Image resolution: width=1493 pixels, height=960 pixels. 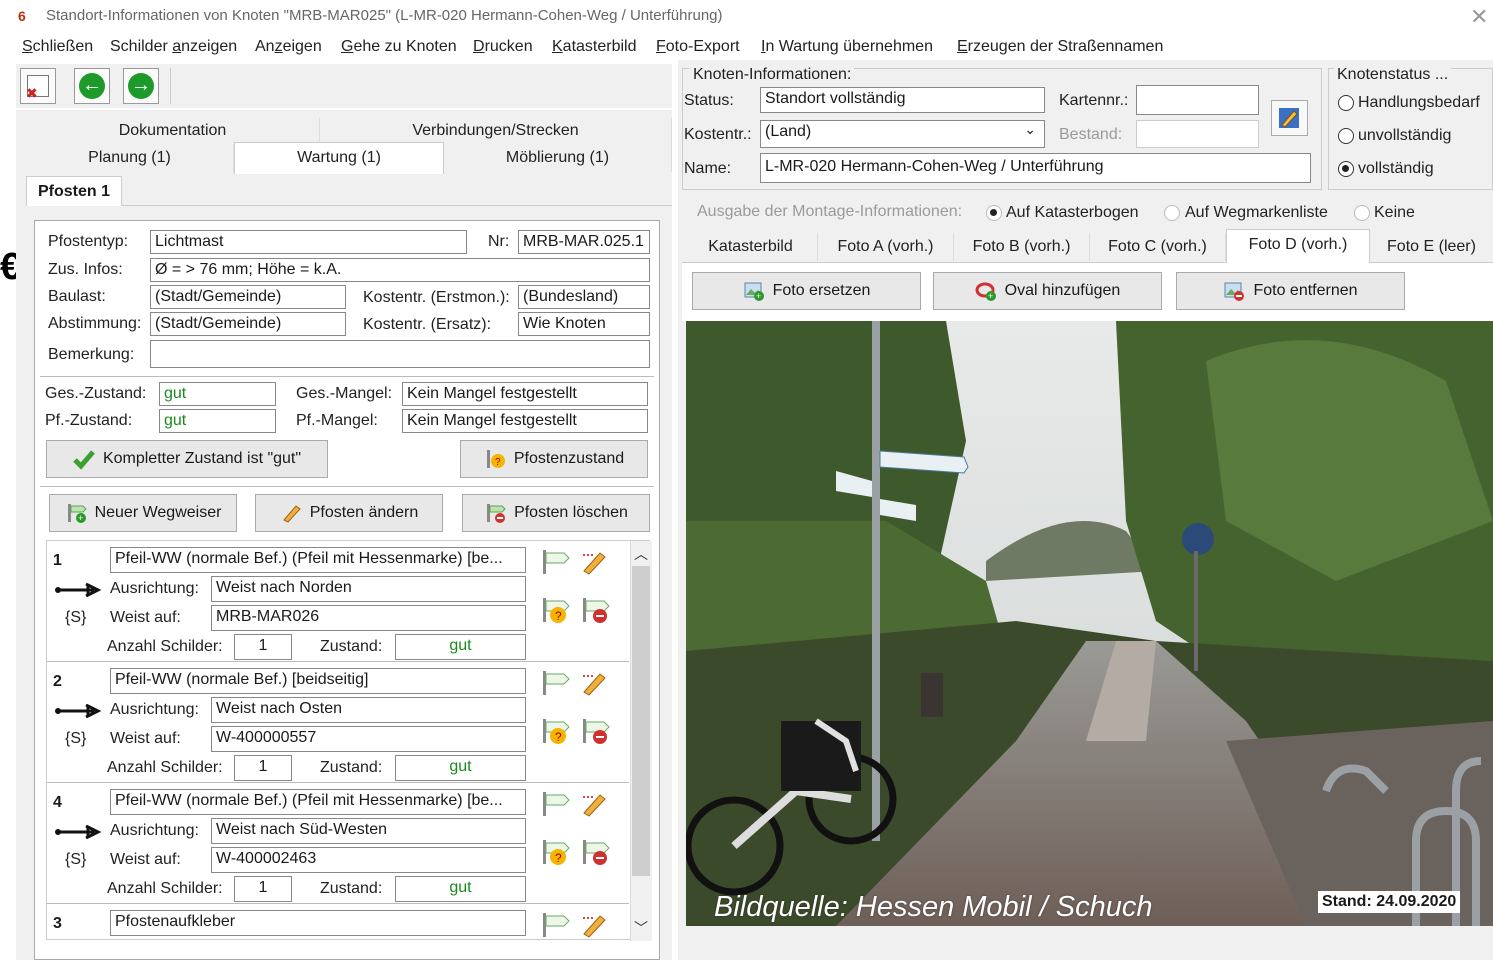 What do you see at coordinates (571, 512) in the screenshot?
I see `pfosten-loeschen-label: Pfosten löschen` at bounding box center [571, 512].